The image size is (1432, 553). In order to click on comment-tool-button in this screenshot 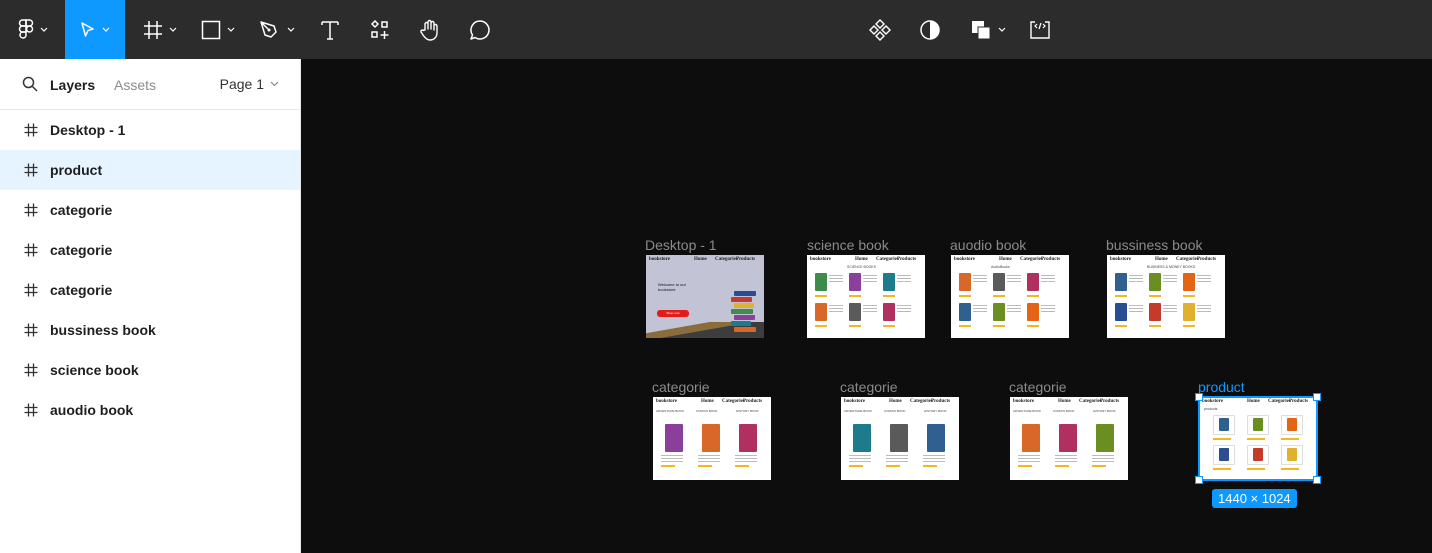, I will do `click(480, 29)`.